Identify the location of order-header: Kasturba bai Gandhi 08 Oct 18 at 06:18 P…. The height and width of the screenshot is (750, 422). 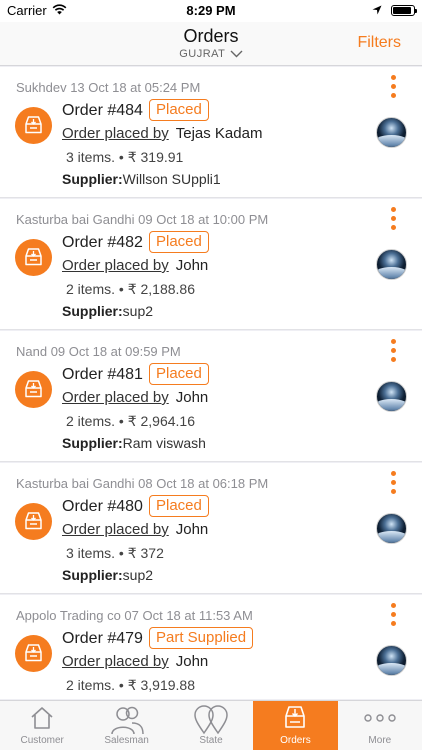
(142, 483).